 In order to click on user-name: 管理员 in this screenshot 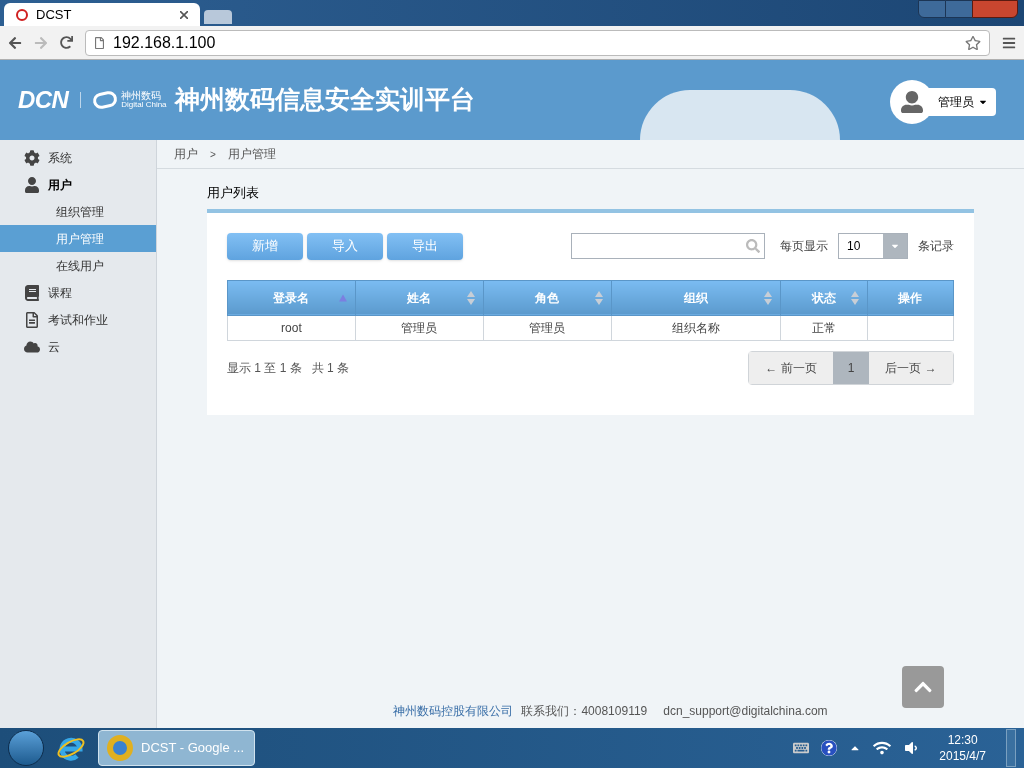, I will do `click(956, 102)`.